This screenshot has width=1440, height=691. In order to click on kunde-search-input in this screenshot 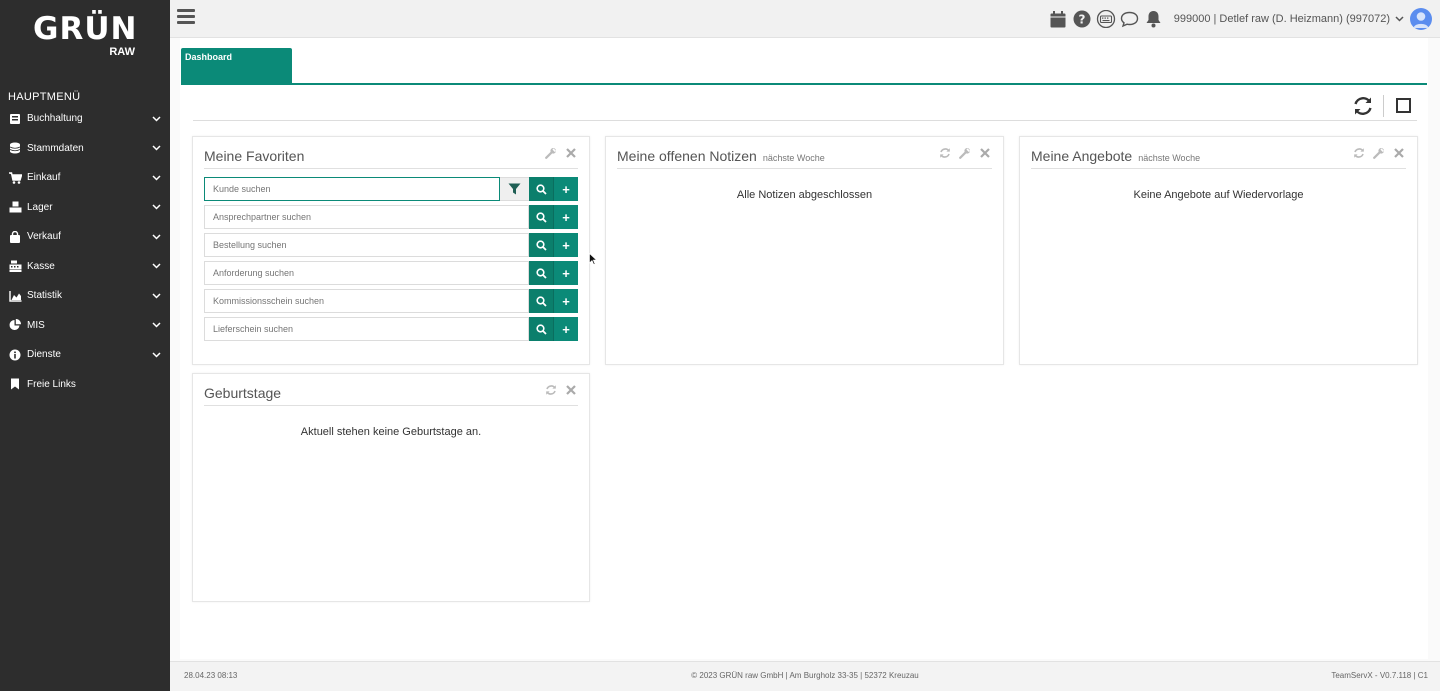, I will do `click(352, 189)`.